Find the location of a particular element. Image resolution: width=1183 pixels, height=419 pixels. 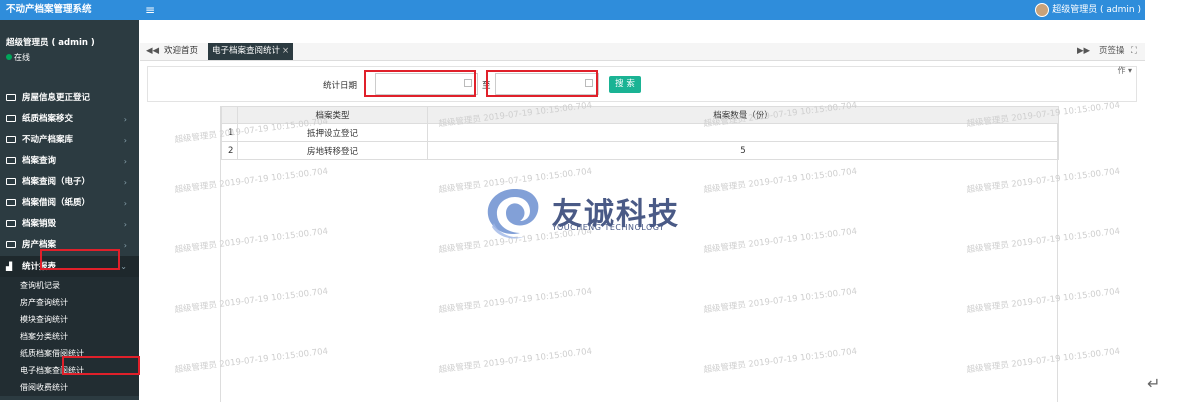

bar-chart-icon: ▟ is located at coordinates (9, 266).